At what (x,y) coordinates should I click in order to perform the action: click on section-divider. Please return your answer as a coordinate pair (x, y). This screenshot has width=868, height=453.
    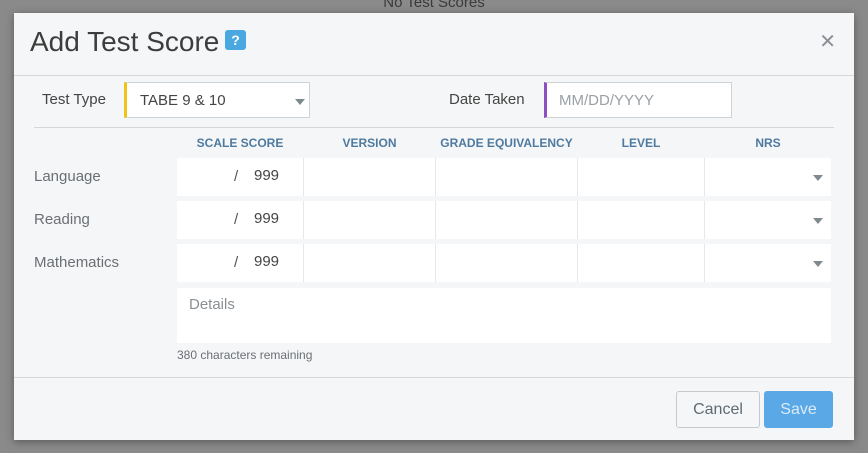
    Looking at the image, I should click on (434, 127).